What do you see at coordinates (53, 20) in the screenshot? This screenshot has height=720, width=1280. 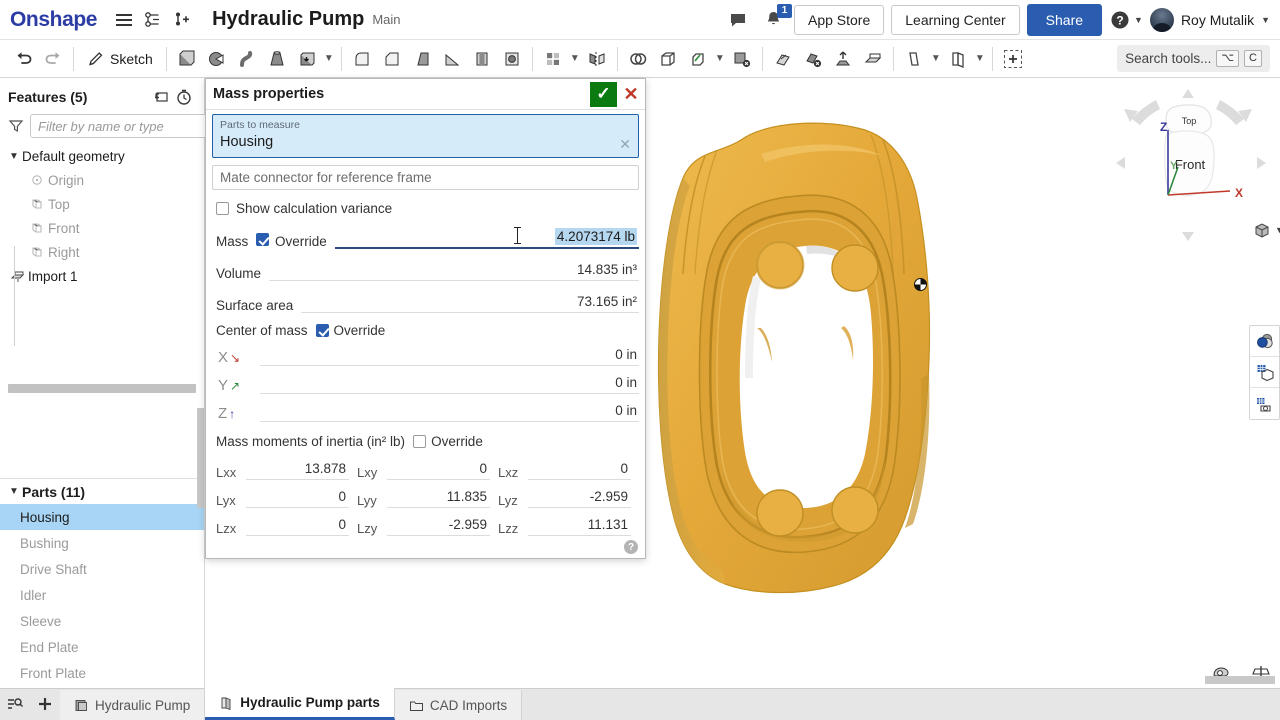 I see `onshape-logo: Onshape` at bounding box center [53, 20].